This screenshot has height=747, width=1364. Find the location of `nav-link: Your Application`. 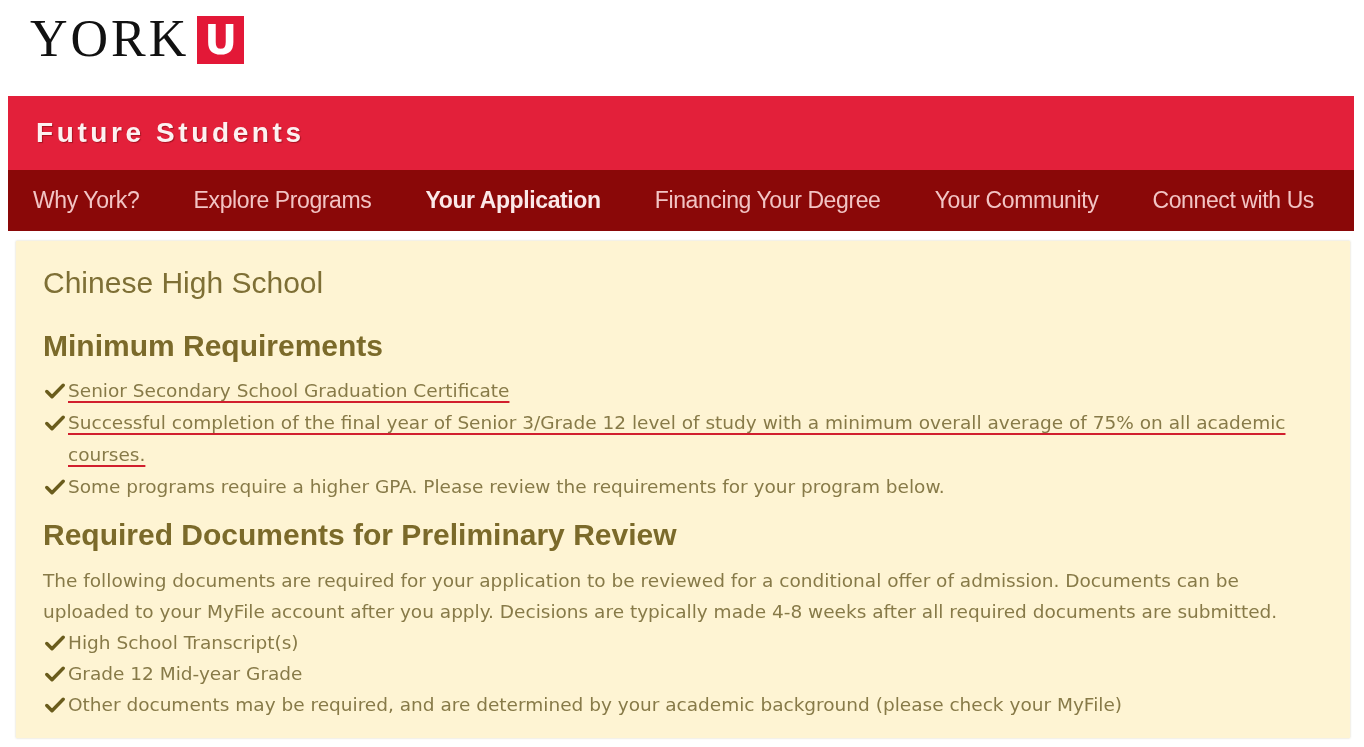

nav-link: Your Application is located at coordinates (513, 200).